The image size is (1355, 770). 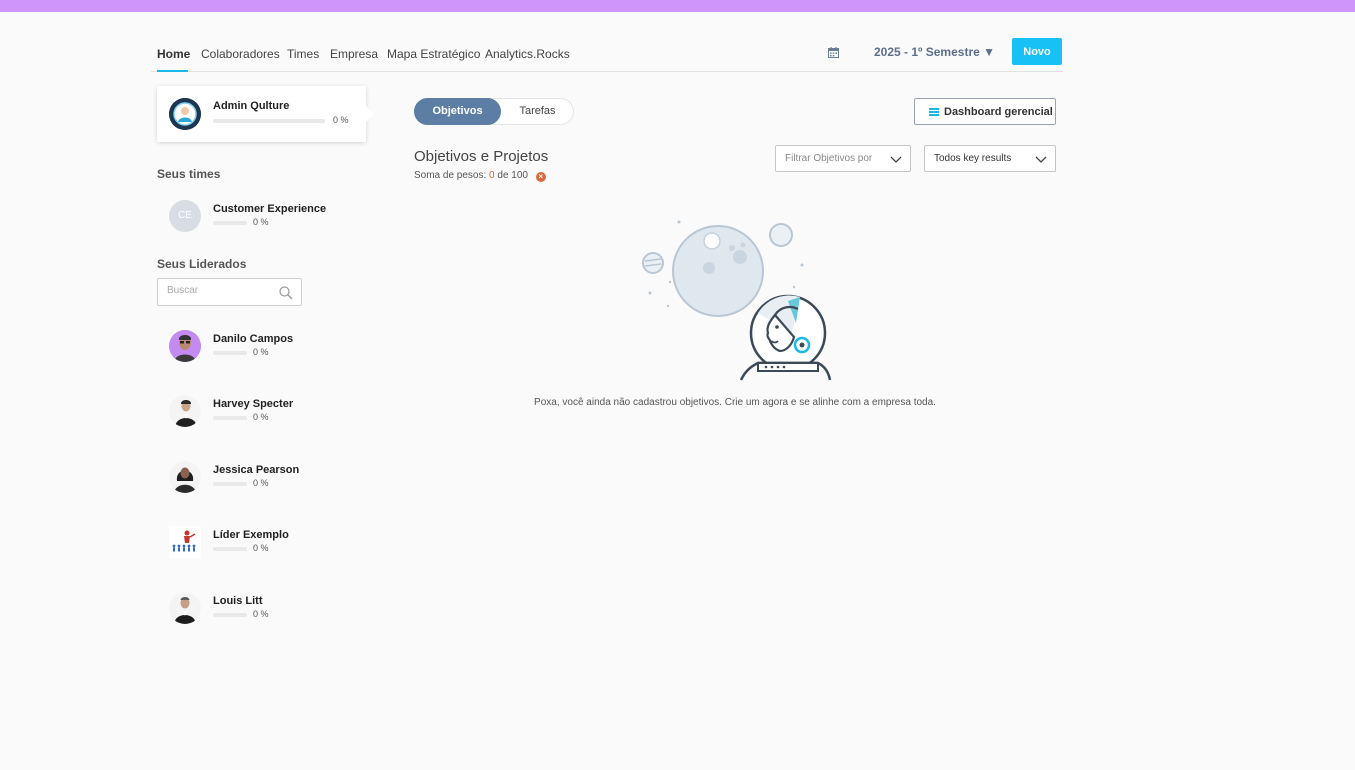 What do you see at coordinates (457, 111) in the screenshot?
I see `toggle-objetivos: Objetivos` at bounding box center [457, 111].